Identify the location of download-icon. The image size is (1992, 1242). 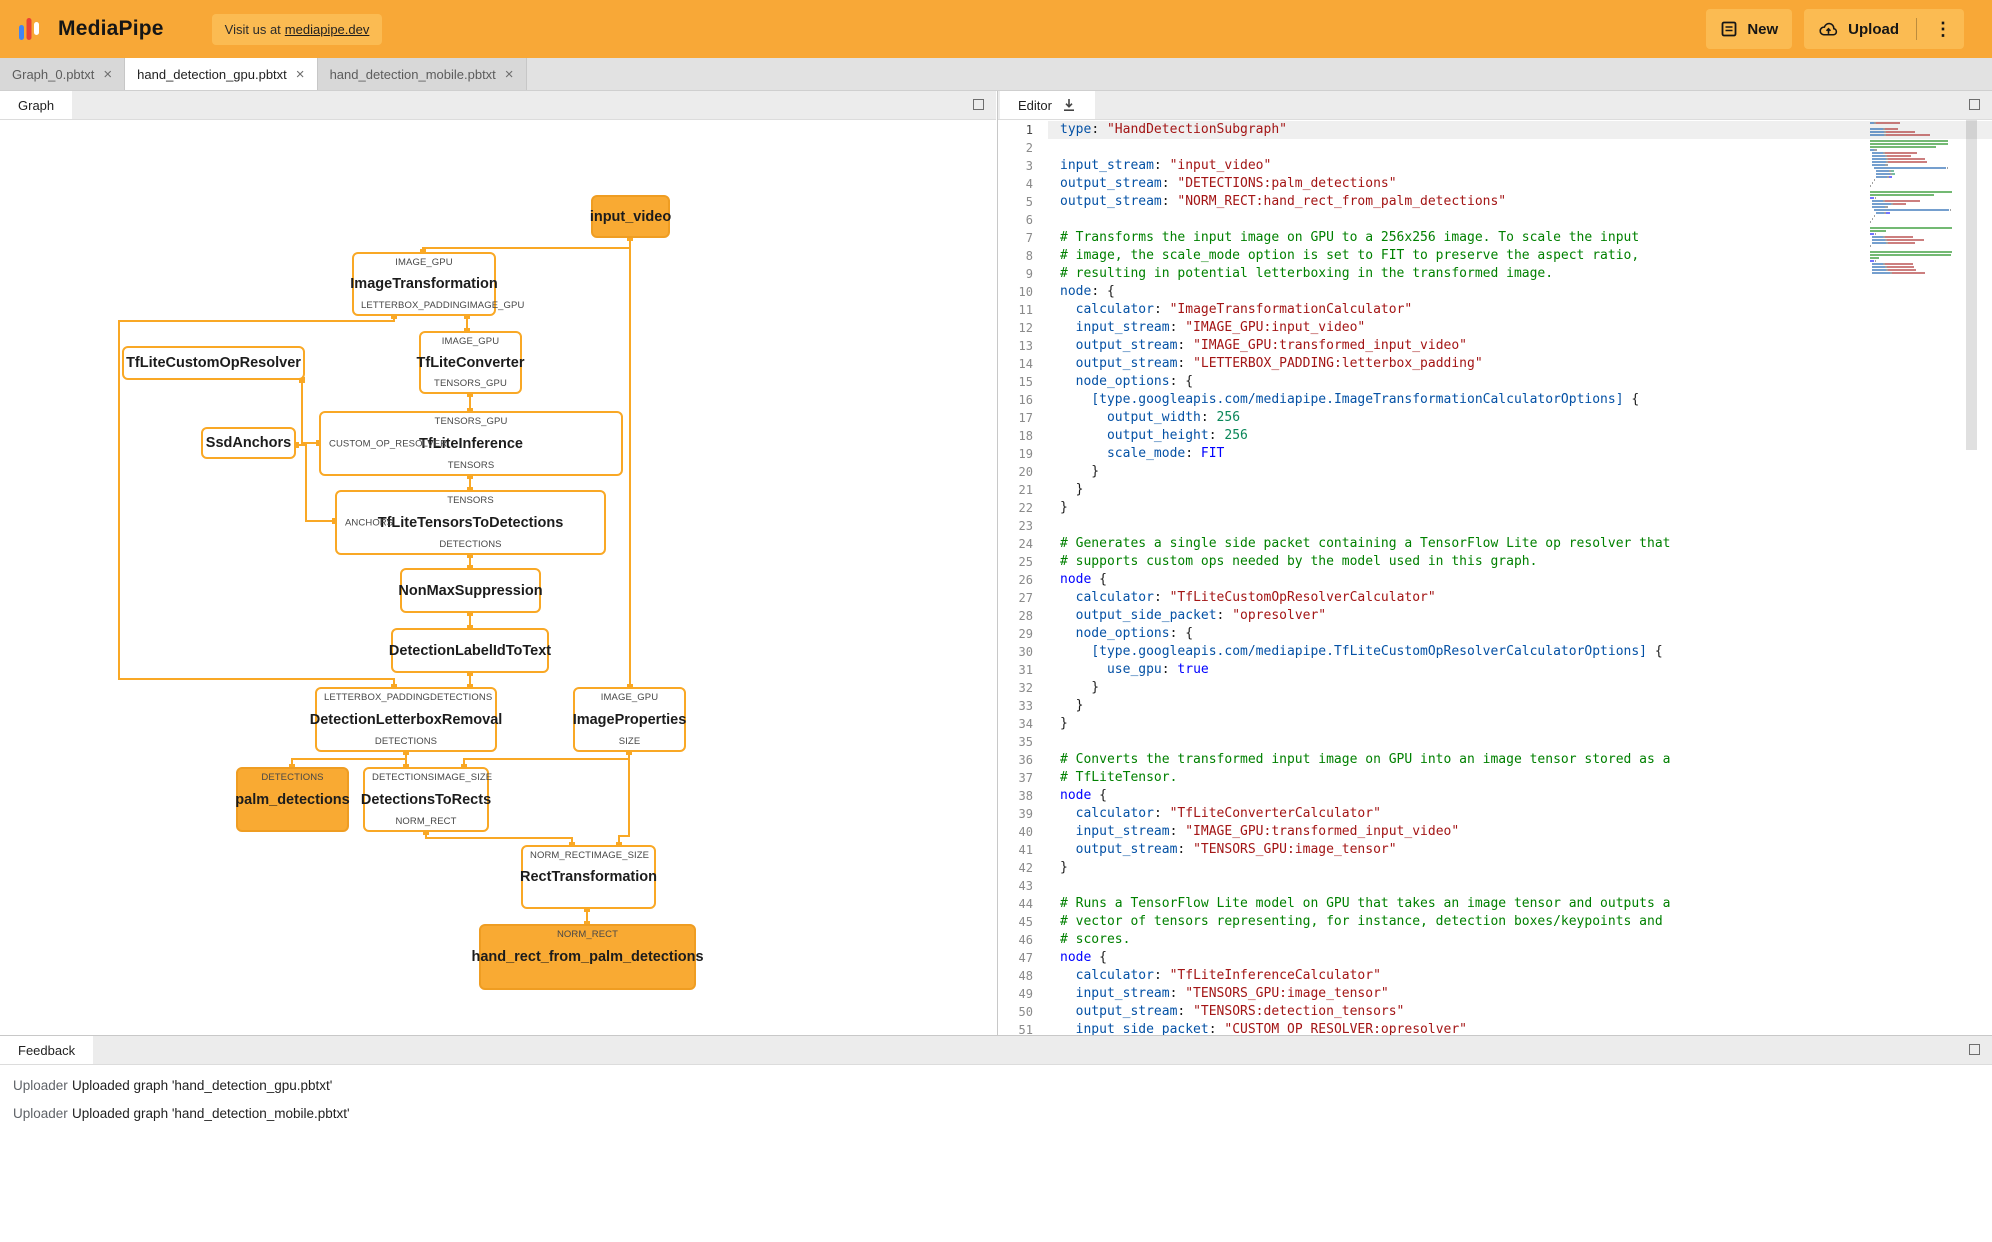
(1069, 105).